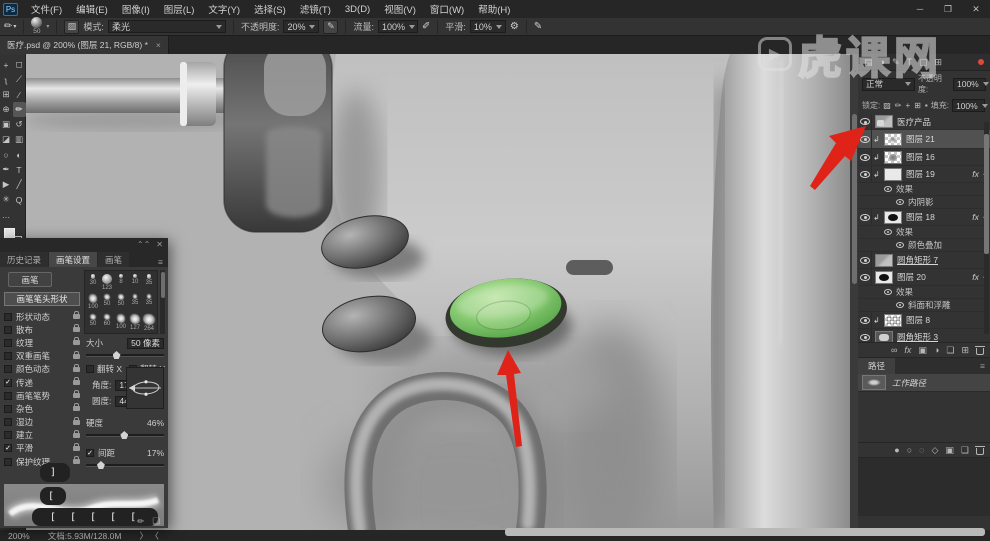 This screenshot has height=541, width=990. I want to click on flow-select: 100%, so click(397, 26).